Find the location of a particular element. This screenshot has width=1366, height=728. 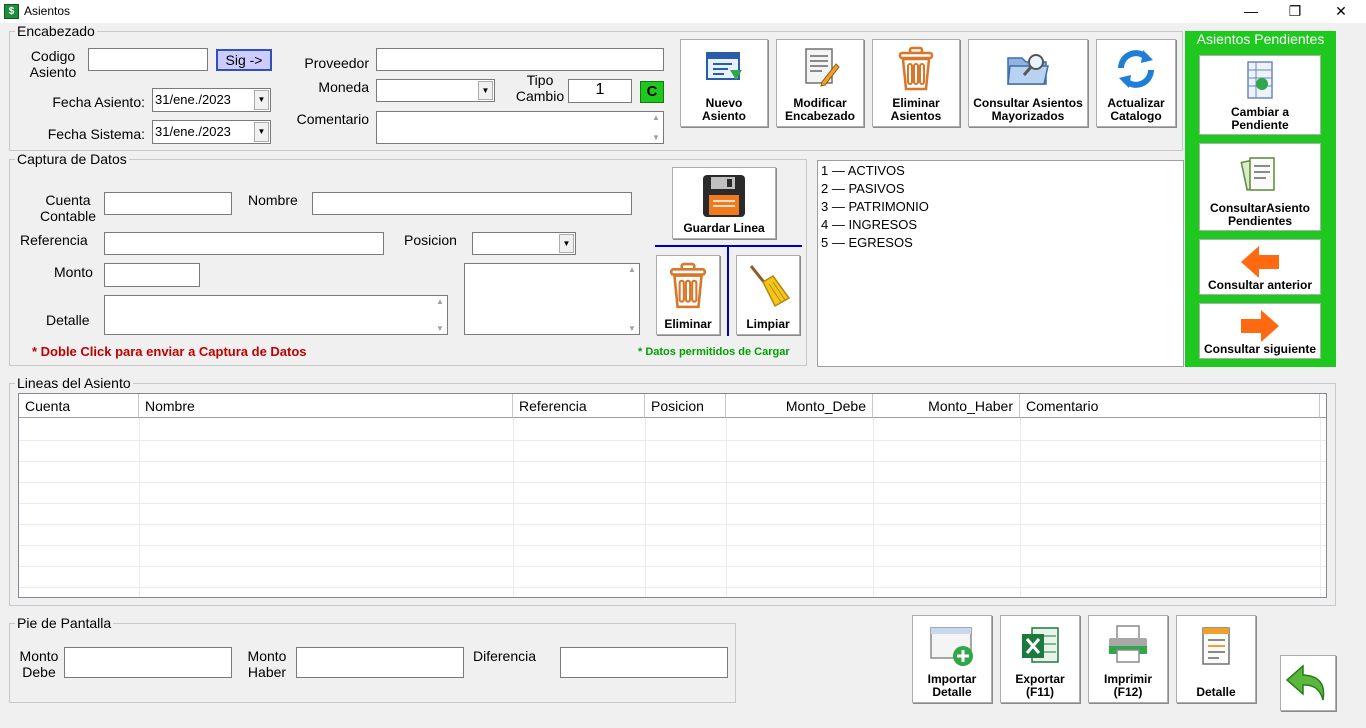

fecha-asiento-picker: 31/ene./2023 ▼ is located at coordinates (211, 100).